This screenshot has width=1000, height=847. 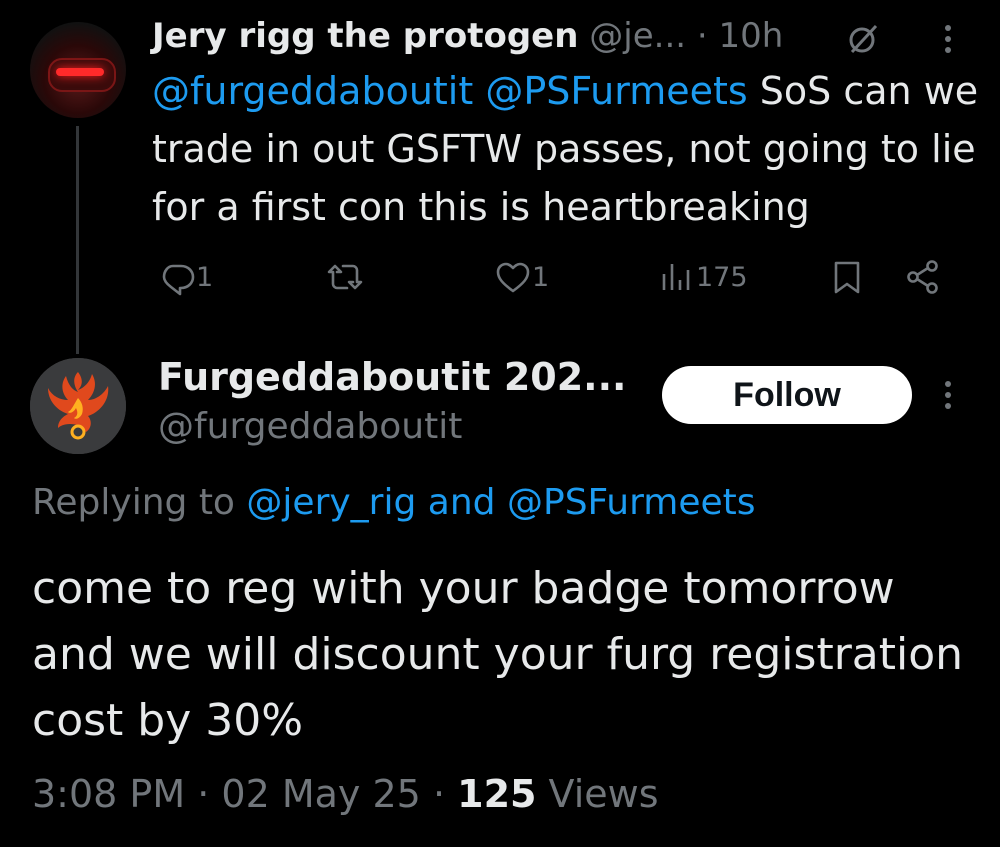 I want to click on like-button: 1, so click(x=521, y=277).